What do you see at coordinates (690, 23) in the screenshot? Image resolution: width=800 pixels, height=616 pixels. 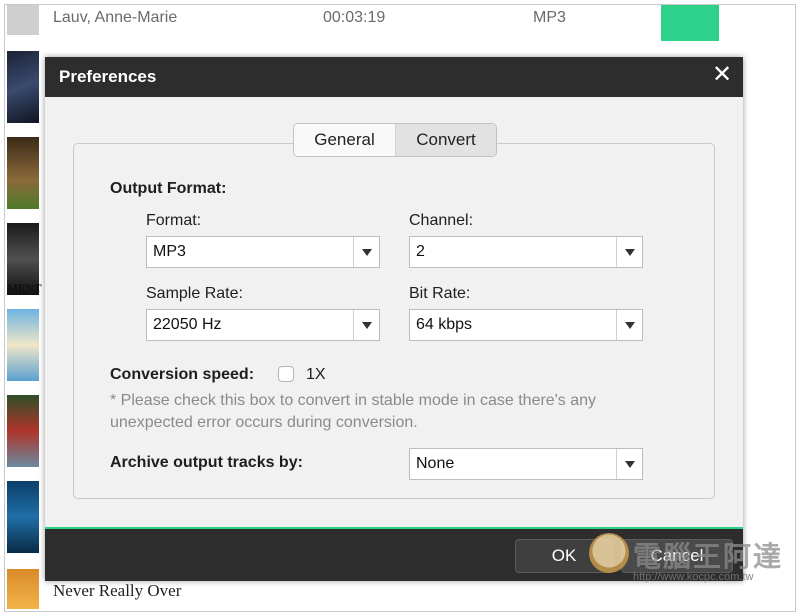 I see `status-indicator` at bounding box center [690, 23].